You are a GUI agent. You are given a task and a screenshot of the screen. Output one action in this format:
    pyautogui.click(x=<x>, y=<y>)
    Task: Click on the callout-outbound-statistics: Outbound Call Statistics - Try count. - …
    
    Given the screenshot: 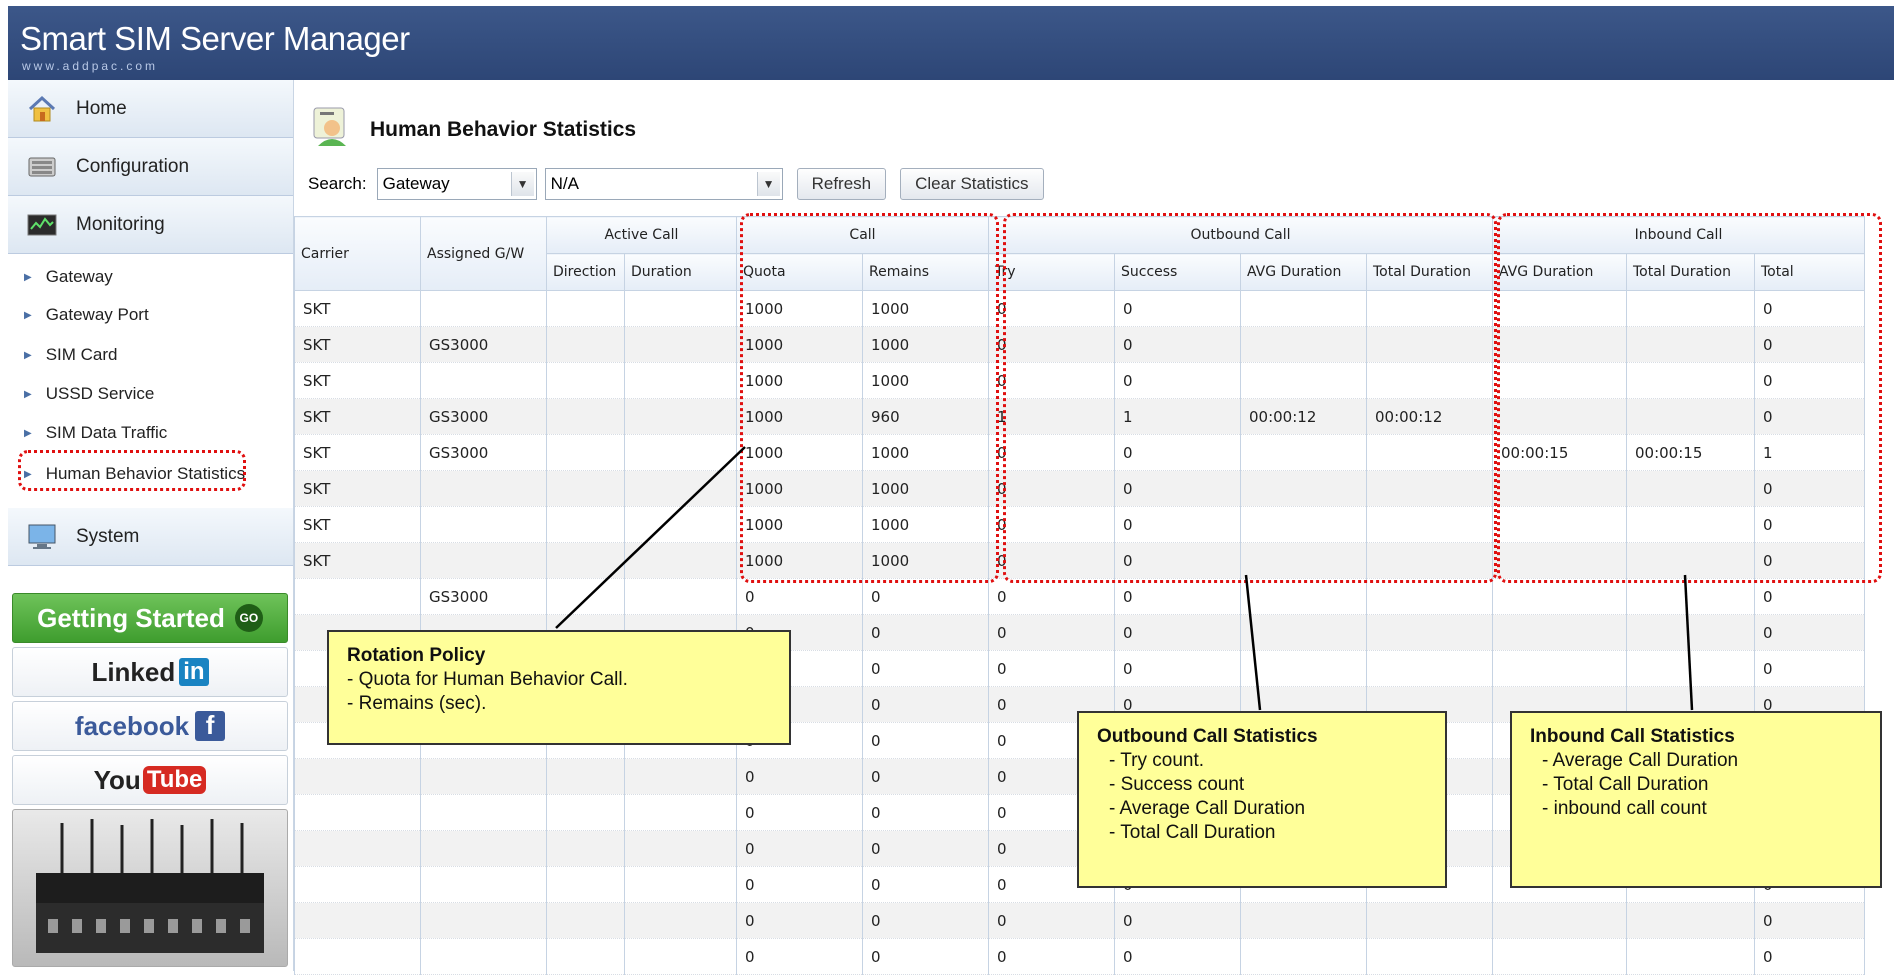 What is the action you would take?
    pyautogui.click(x=1262, y=799)
    